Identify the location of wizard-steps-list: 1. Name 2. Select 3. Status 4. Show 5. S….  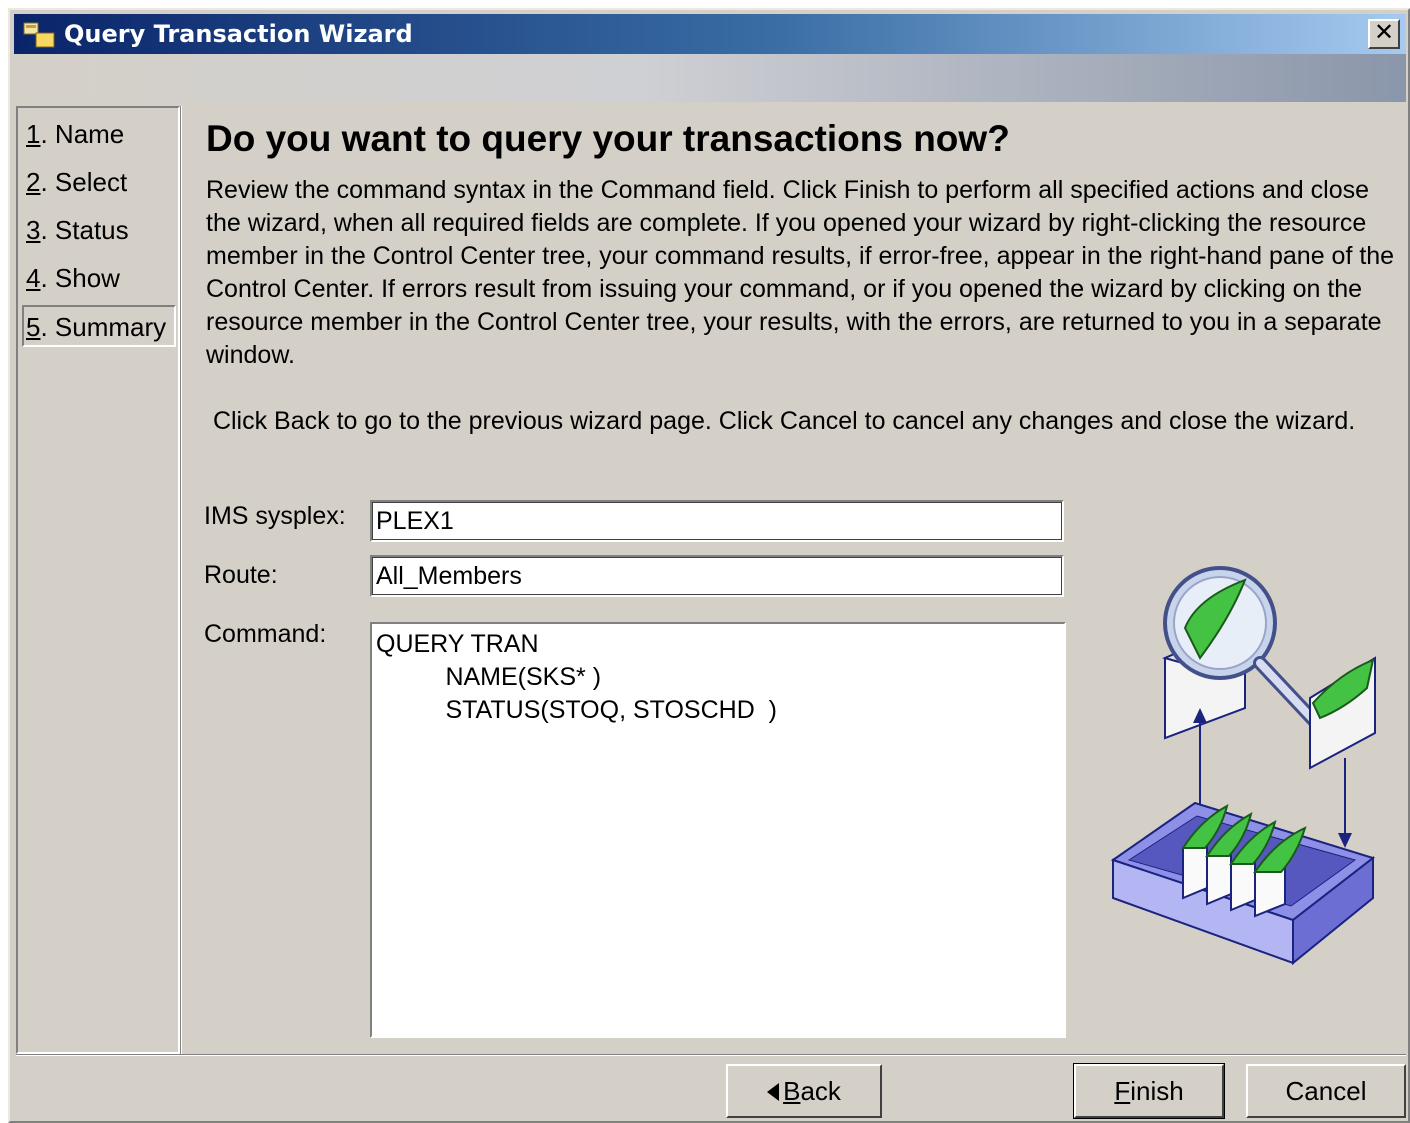
(98, 580).